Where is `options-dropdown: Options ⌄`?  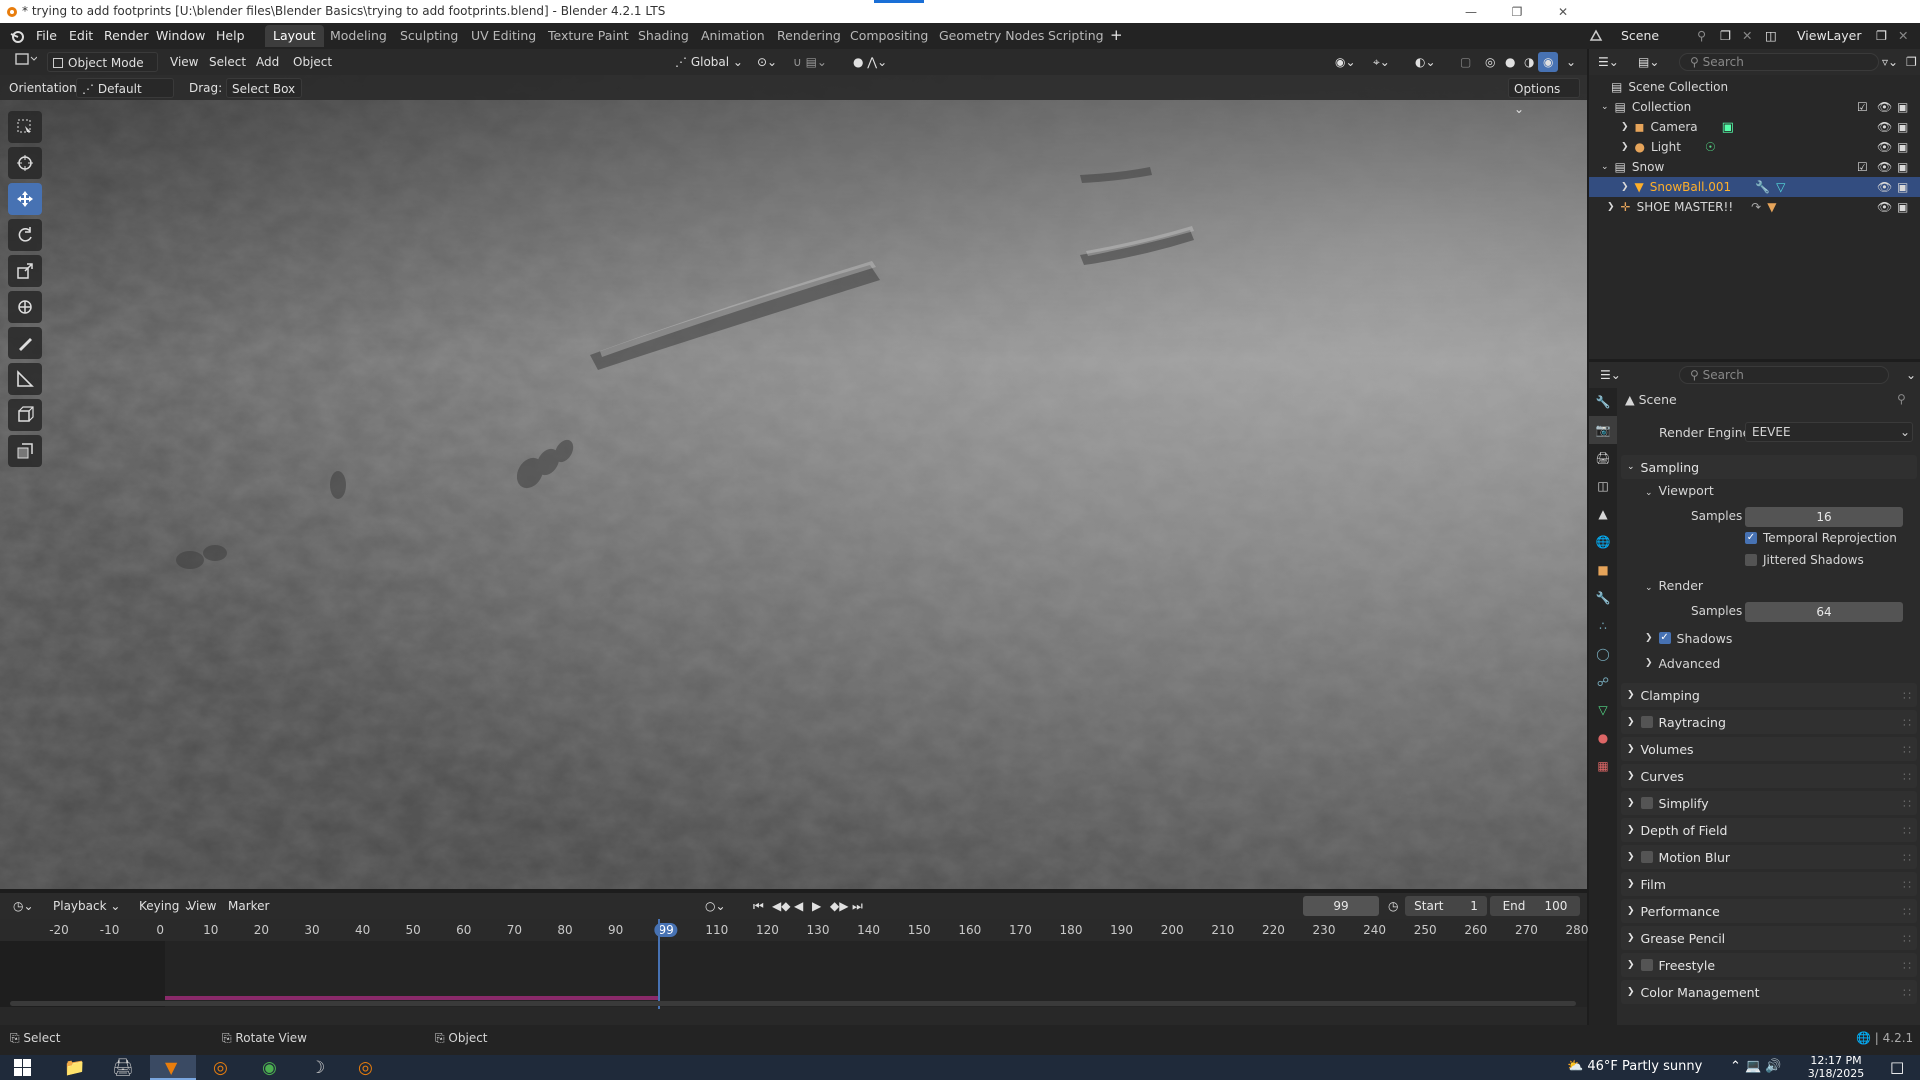 options-dropdown: Options ⌄ is located at coordinates (1544, 97).